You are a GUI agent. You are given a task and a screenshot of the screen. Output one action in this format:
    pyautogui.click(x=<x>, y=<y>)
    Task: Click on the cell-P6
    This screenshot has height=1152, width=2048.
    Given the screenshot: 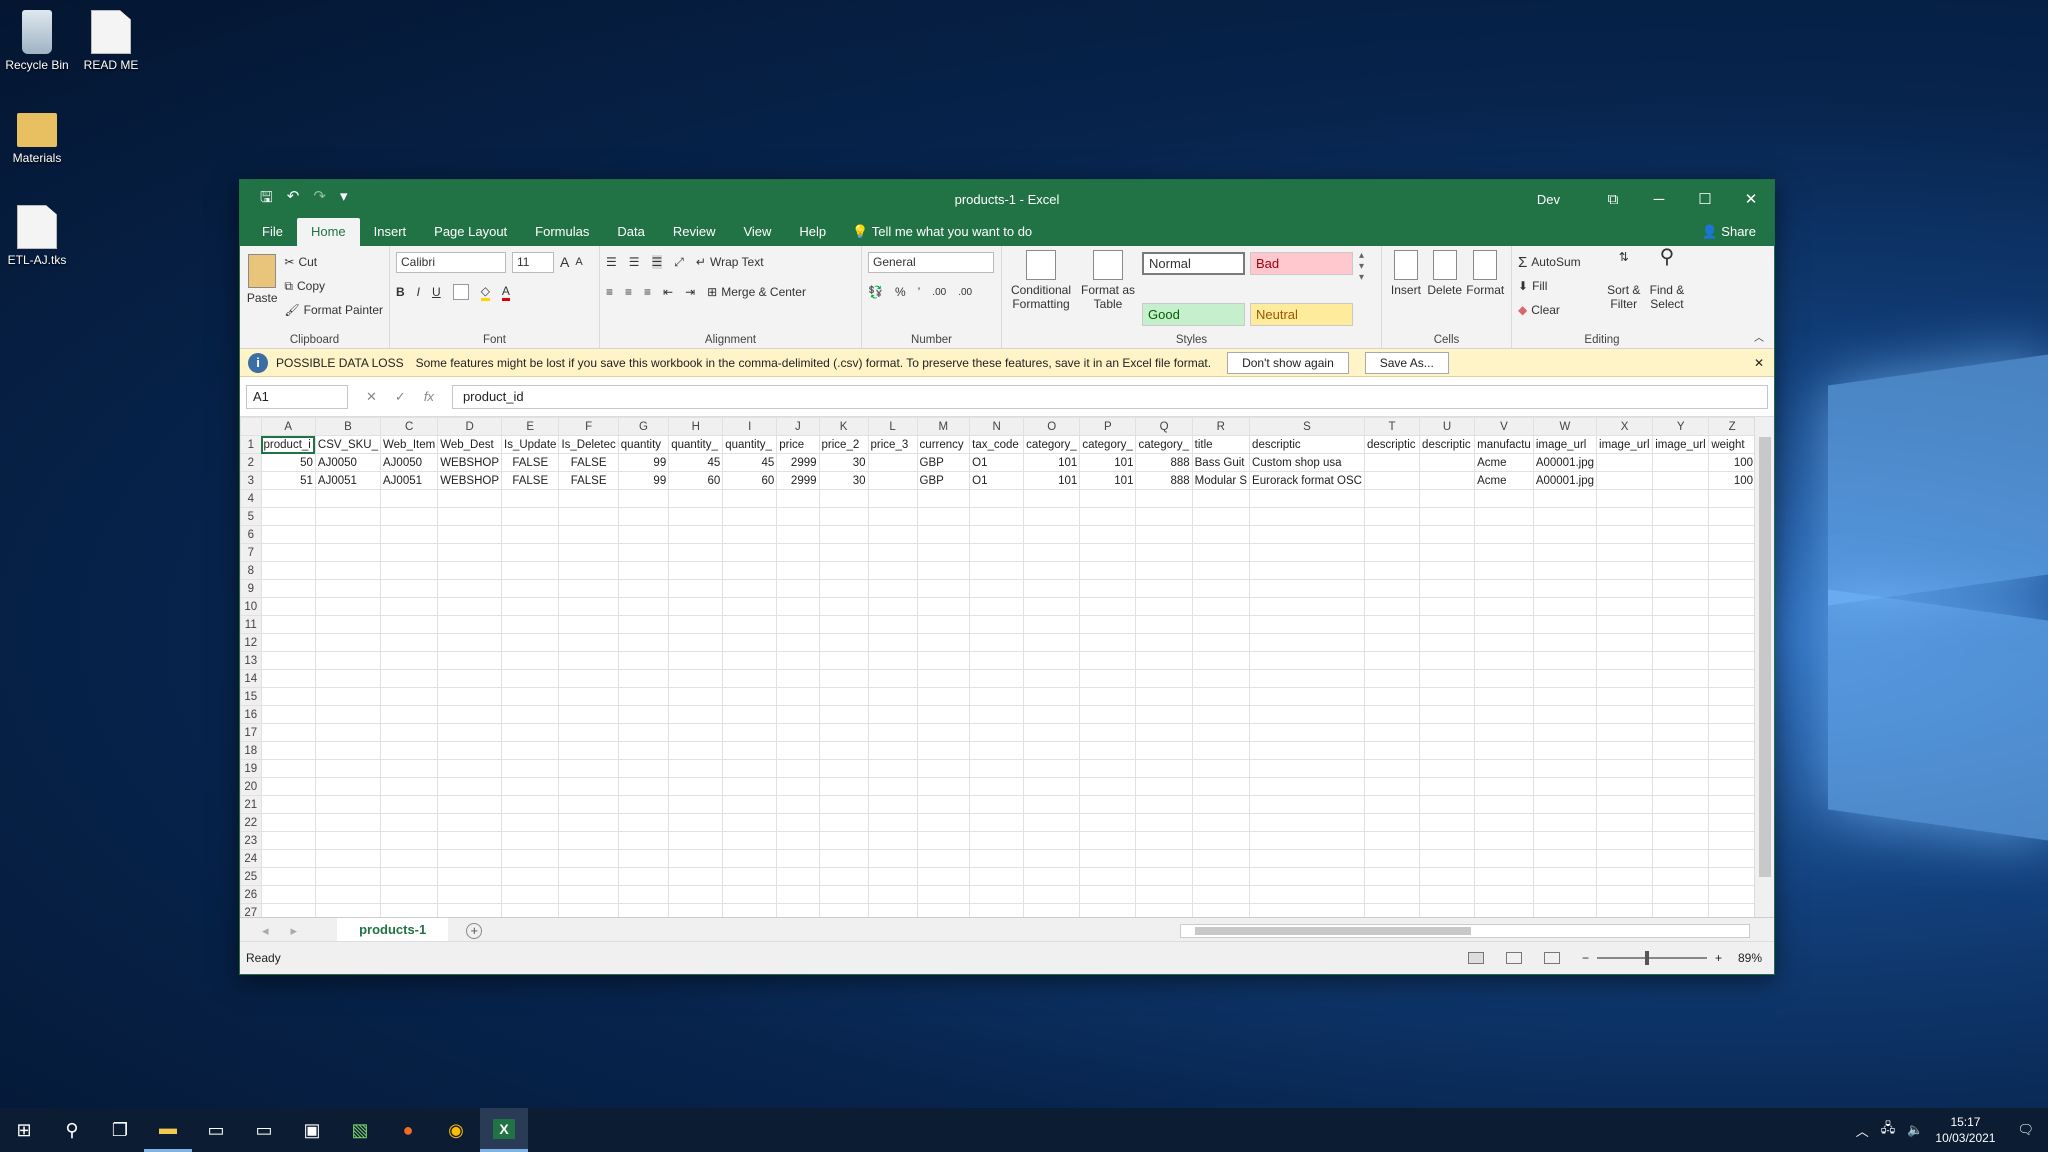 What is the action you would take?
    pyautogui.click(x=1108, y=534)
    